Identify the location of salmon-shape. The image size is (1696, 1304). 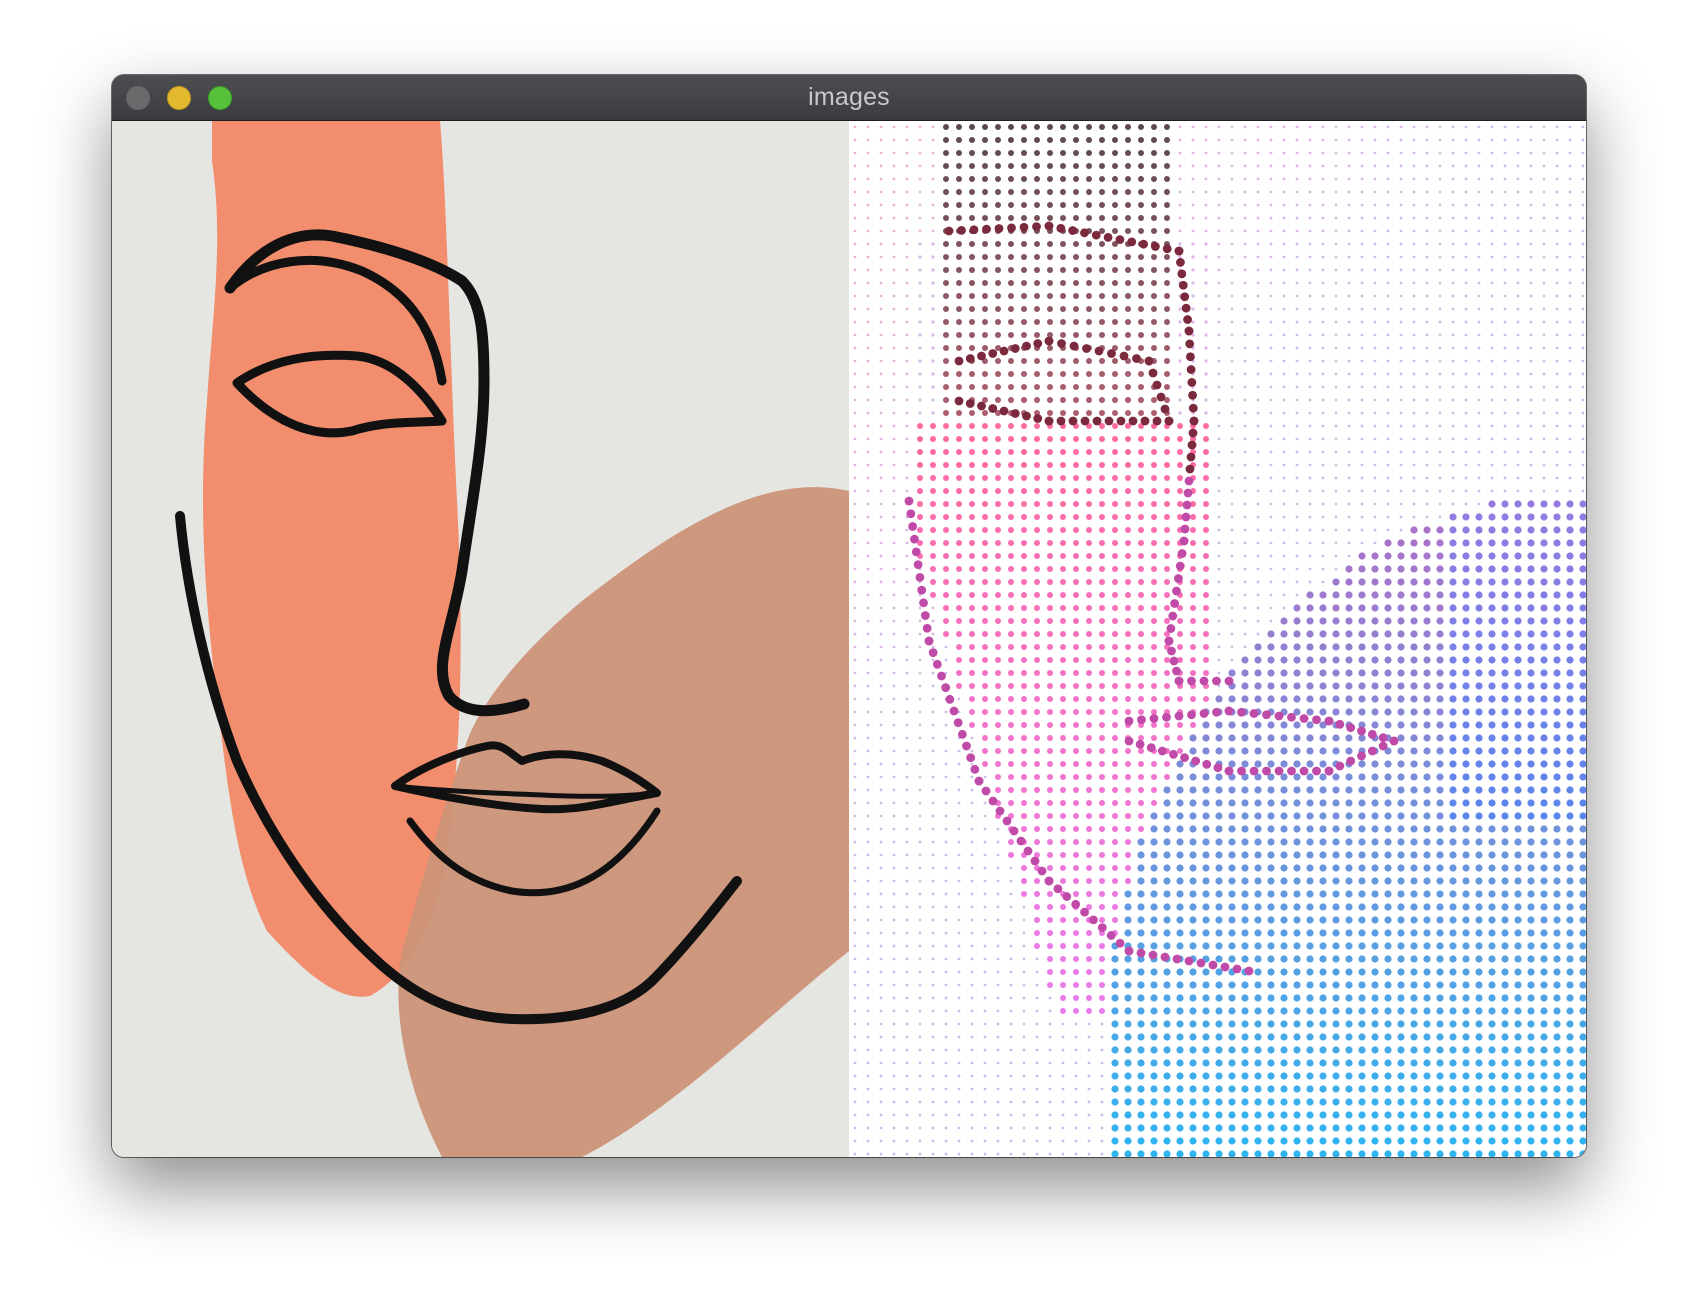
(331, 559).